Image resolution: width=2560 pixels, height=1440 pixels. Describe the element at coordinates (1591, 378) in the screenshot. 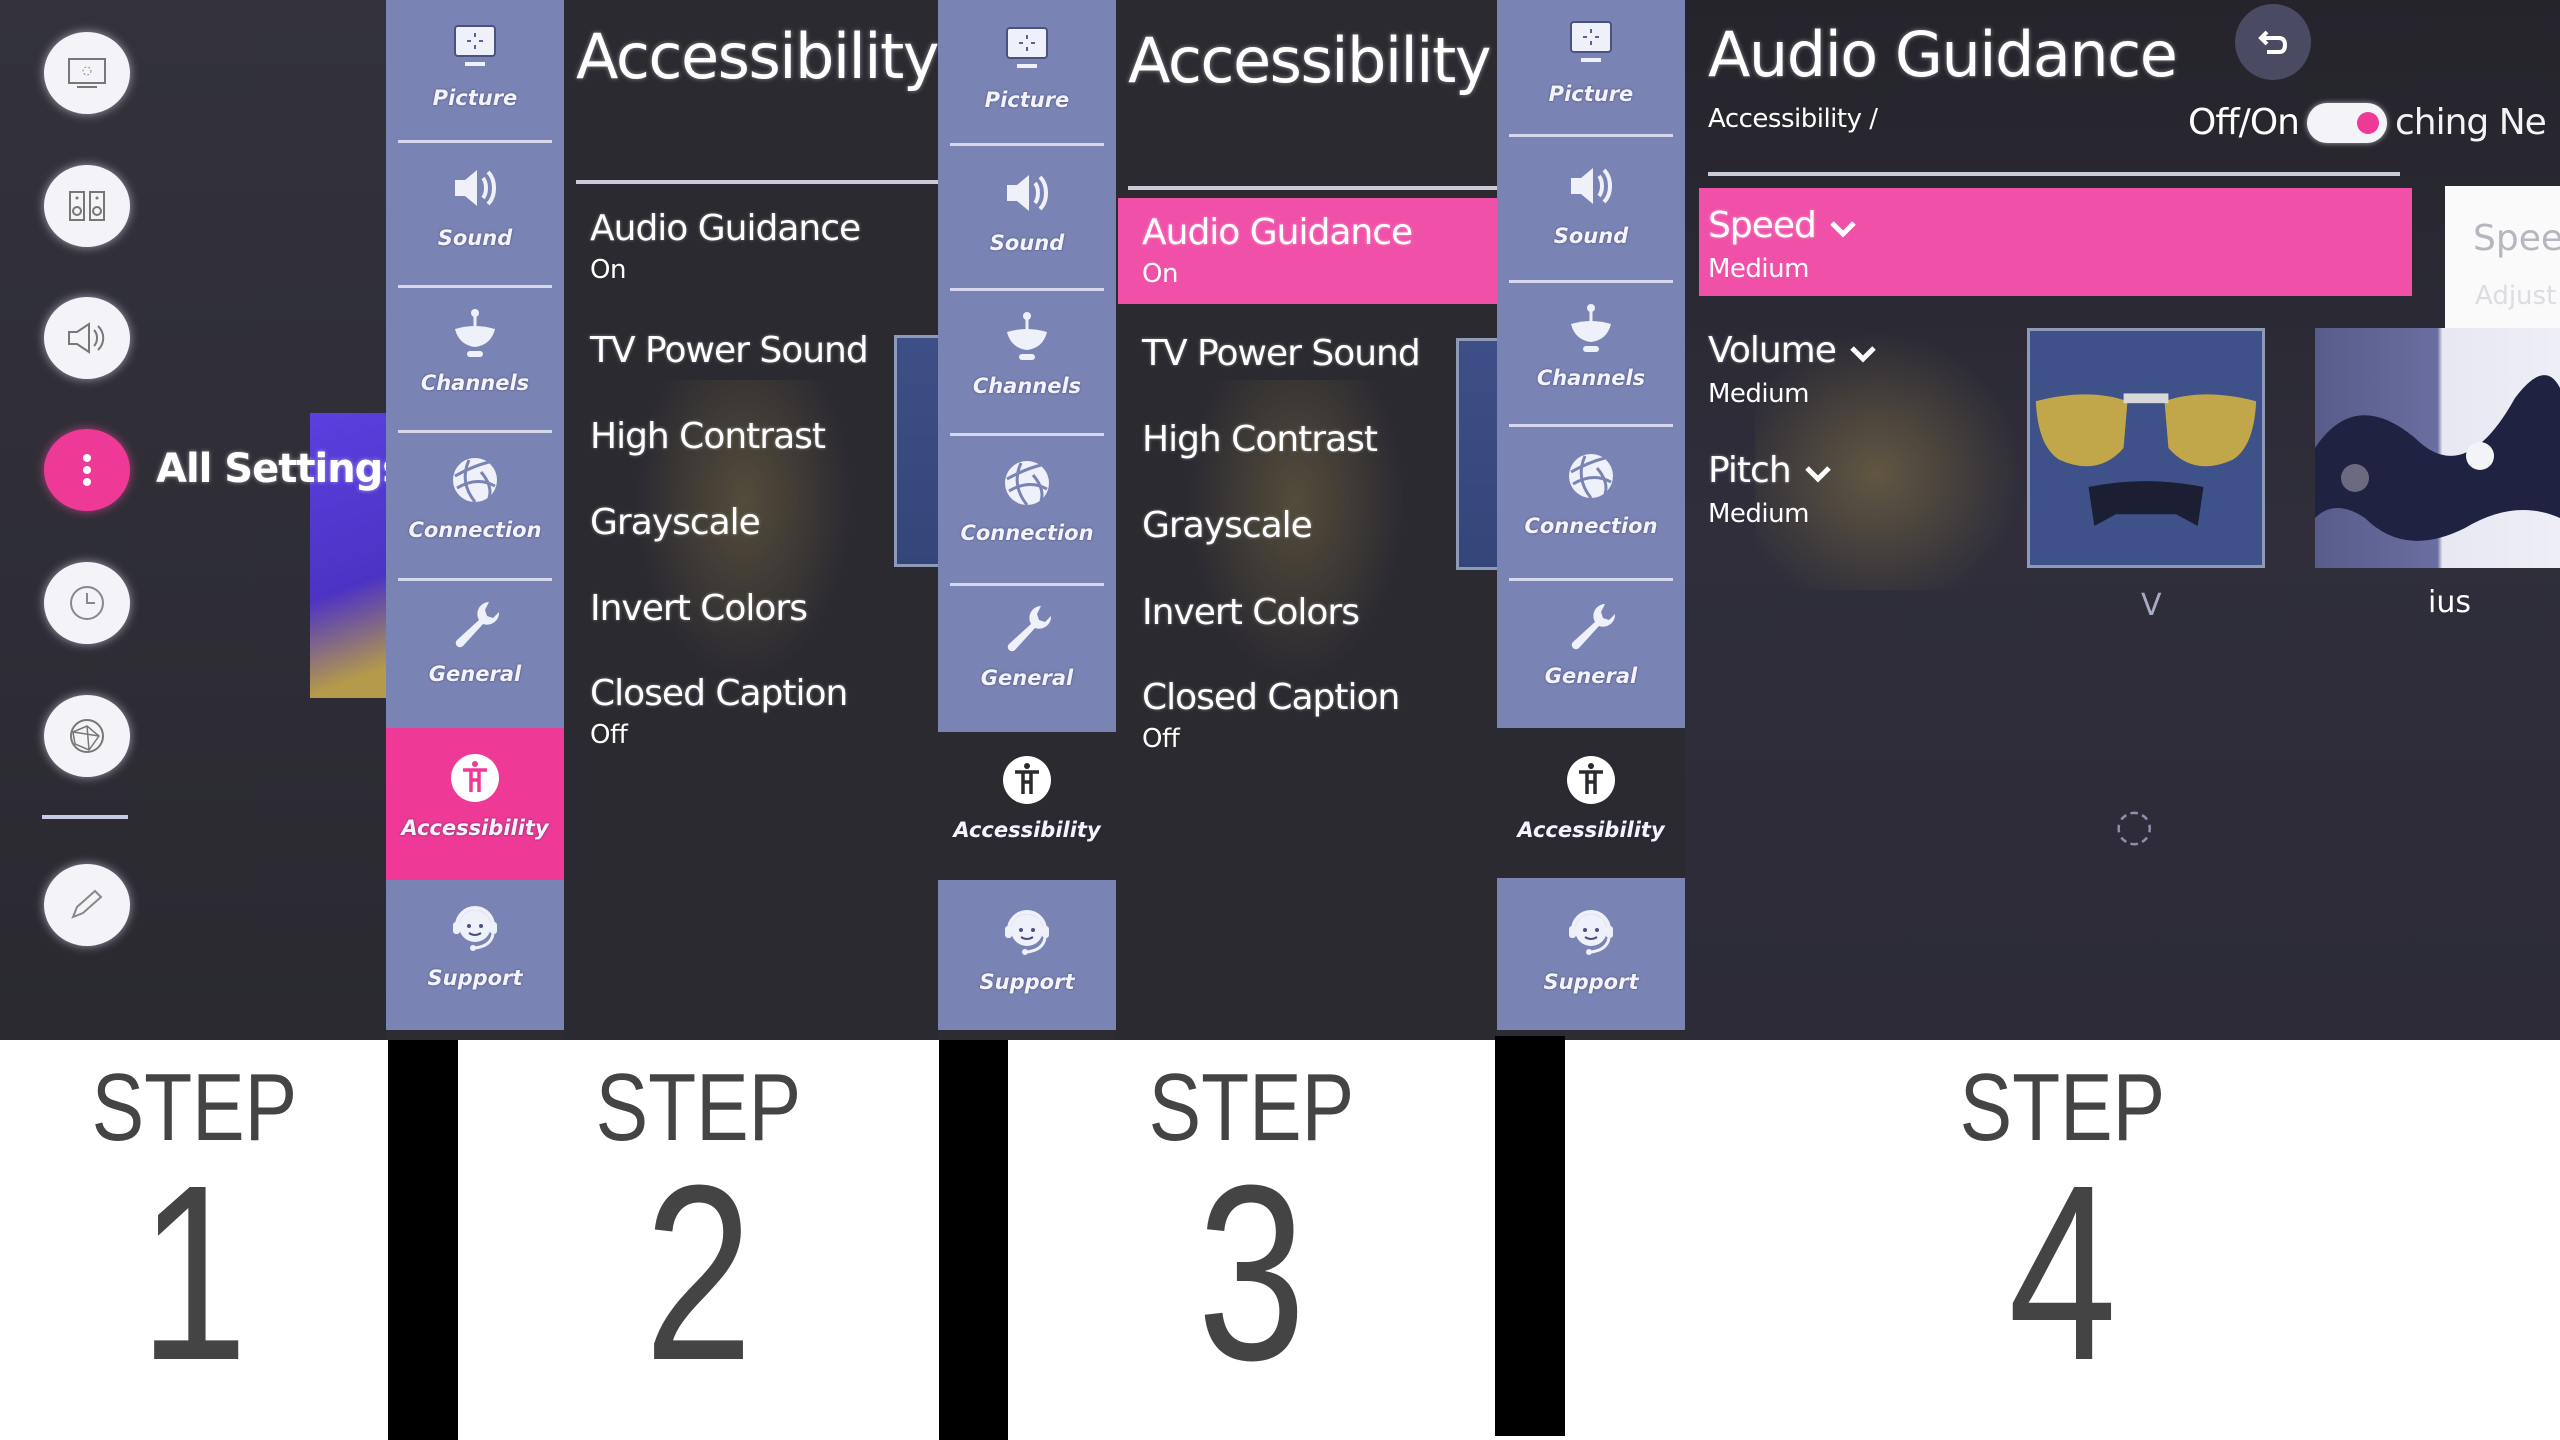

I see `sidebar-item-label: Channels` at that location.